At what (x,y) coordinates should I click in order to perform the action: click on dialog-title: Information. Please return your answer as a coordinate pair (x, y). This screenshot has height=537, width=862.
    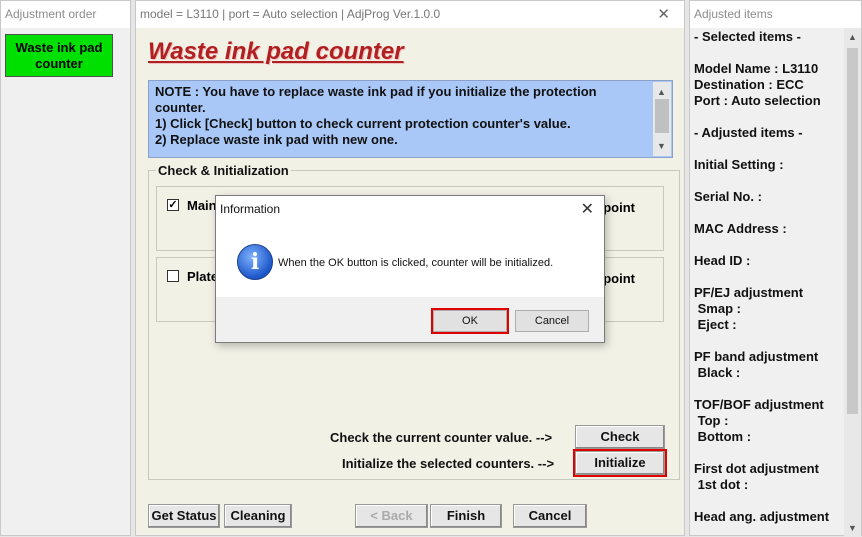
    Looking at the image, I should click on (250, 209).